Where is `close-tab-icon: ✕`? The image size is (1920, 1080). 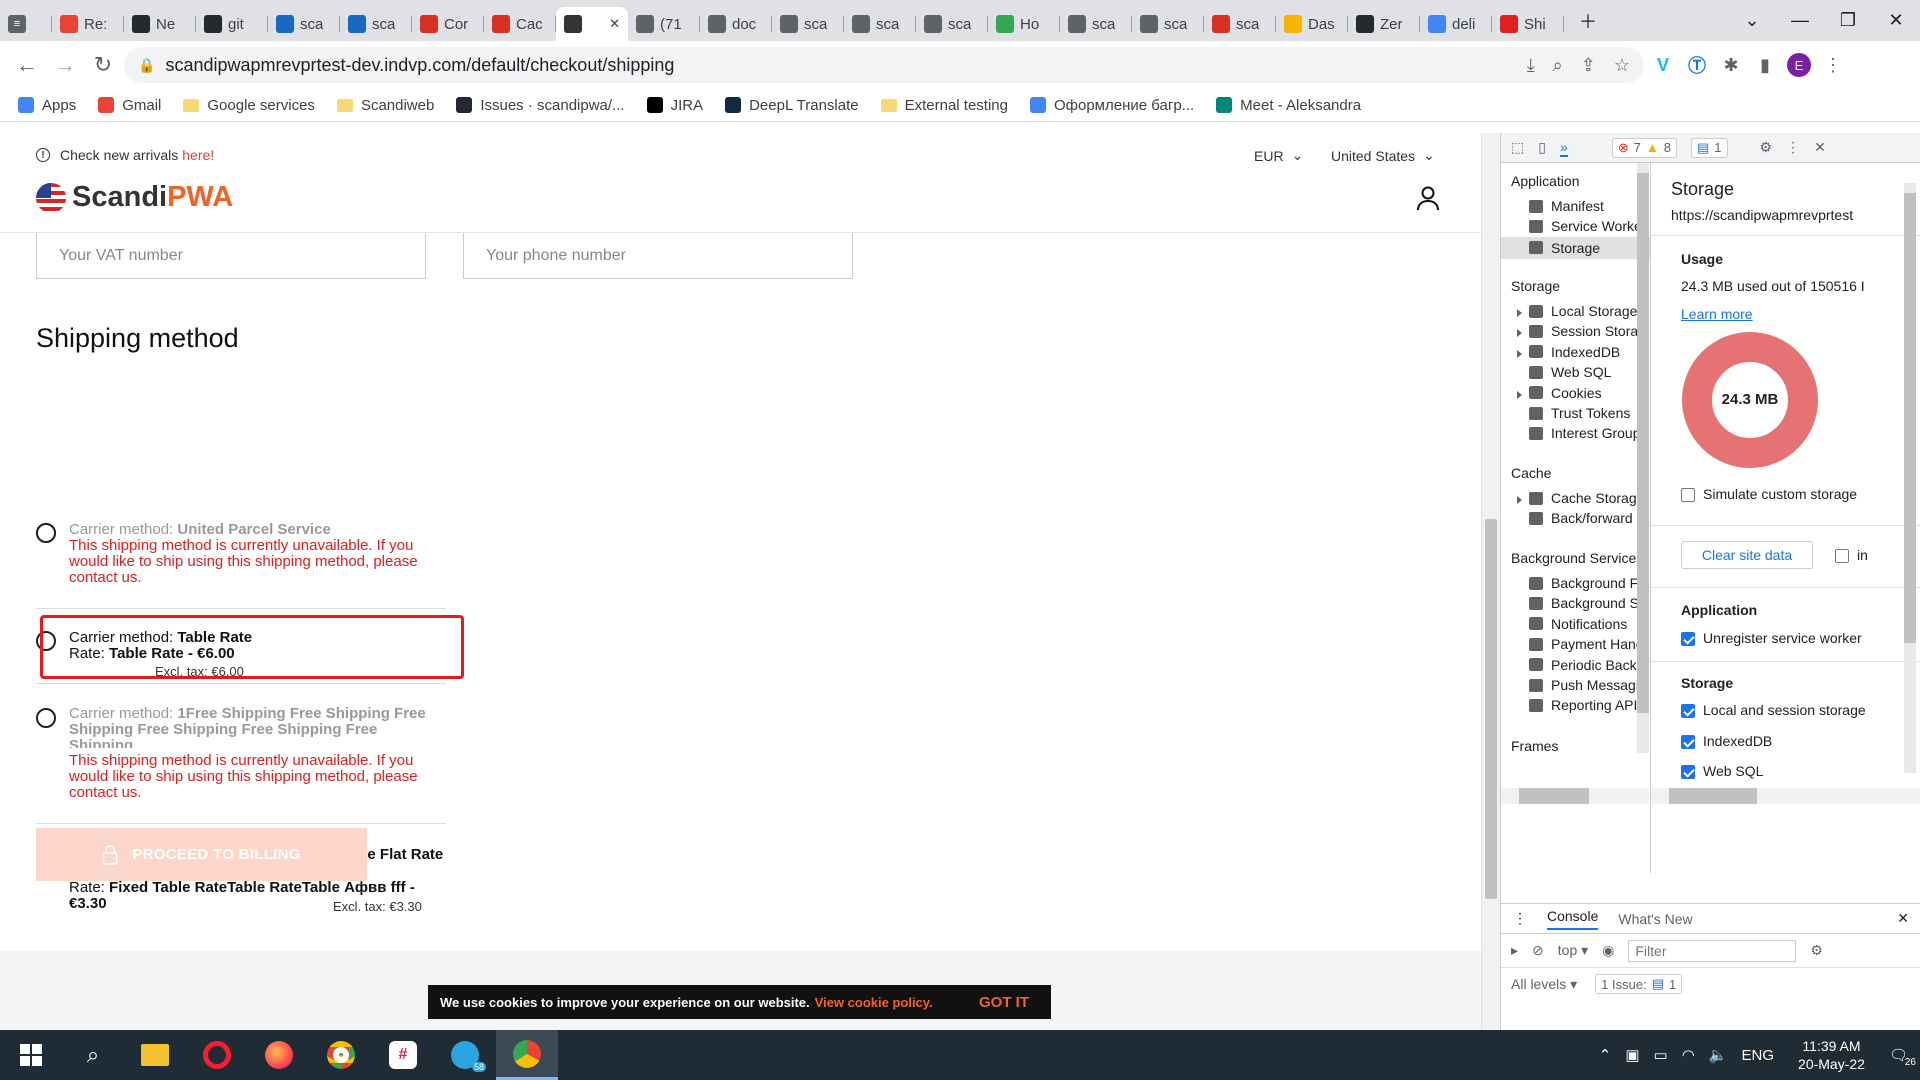
close-tab-icon: ✕ is located at coordinates (614, 24).